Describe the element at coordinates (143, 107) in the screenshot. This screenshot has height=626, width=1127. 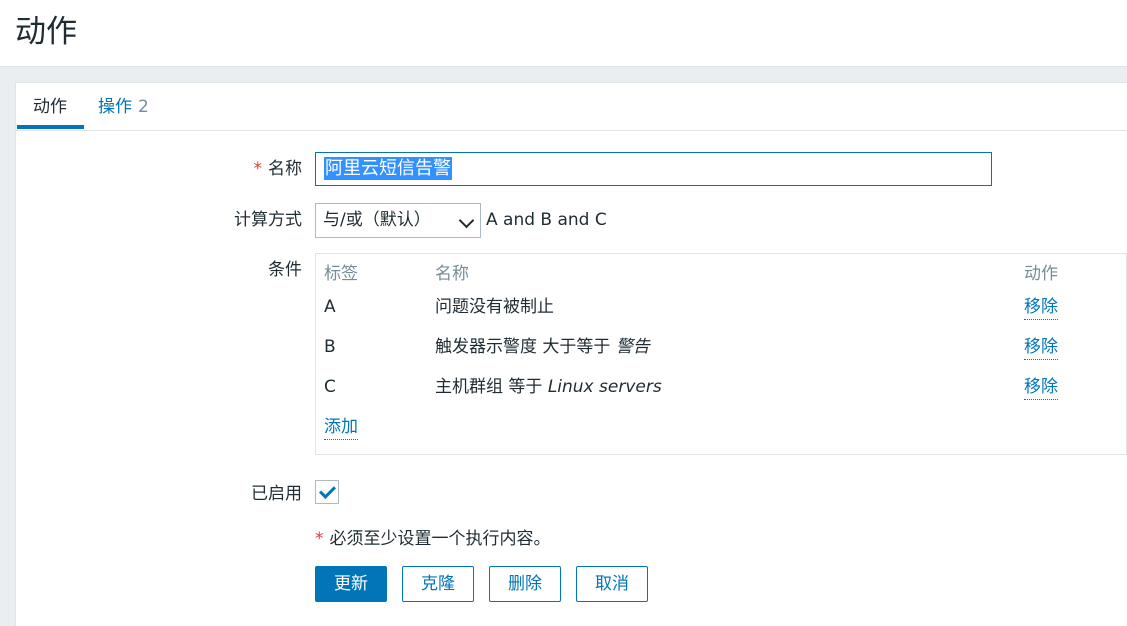
I see `tab-operations-count: 2` at that location.